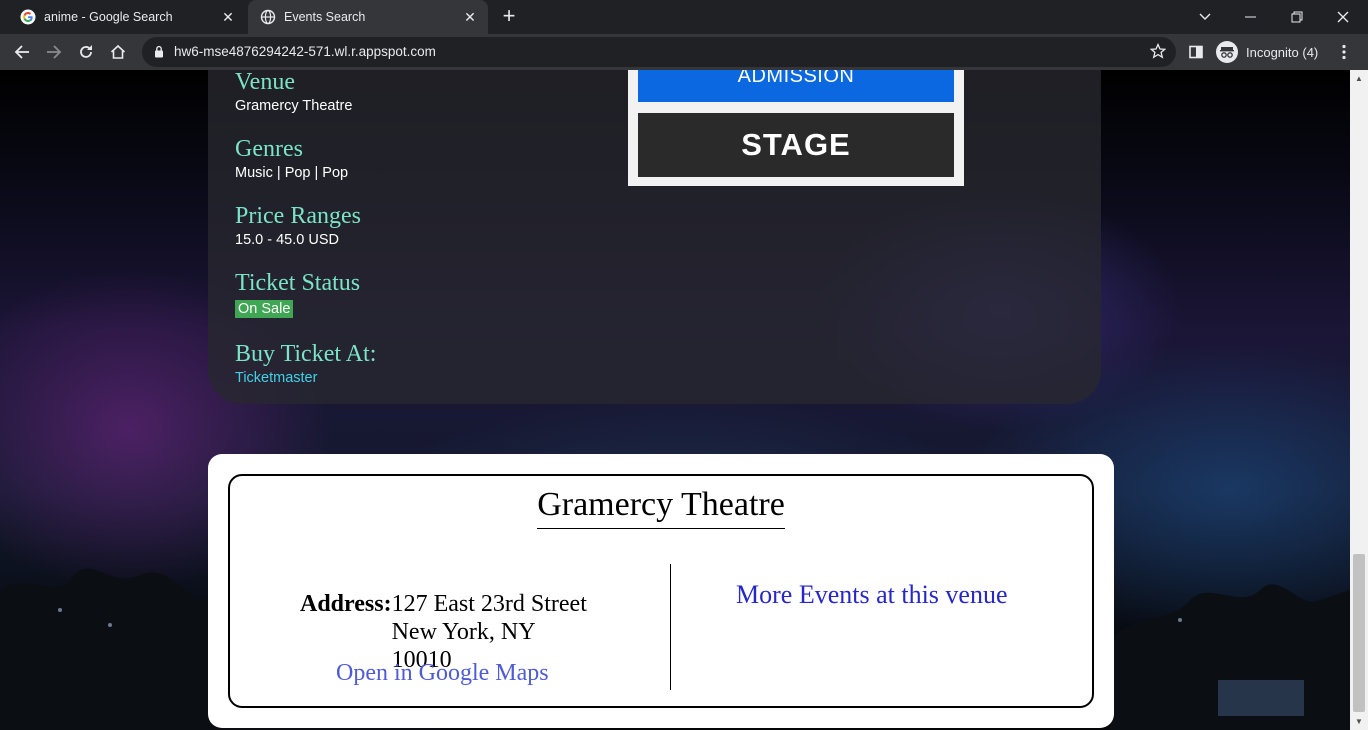  I want to click on seat-map-image: ADMISSION STAGE, so click(796, 128).